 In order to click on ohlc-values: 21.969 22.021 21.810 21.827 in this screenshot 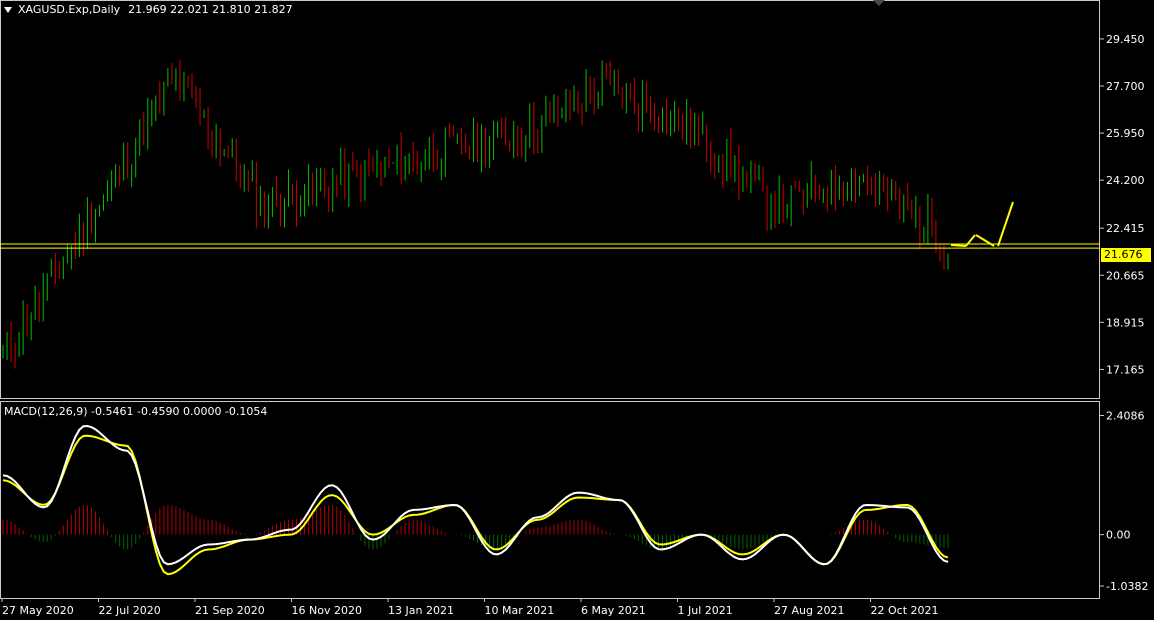, I will do `click(210, 9)`.